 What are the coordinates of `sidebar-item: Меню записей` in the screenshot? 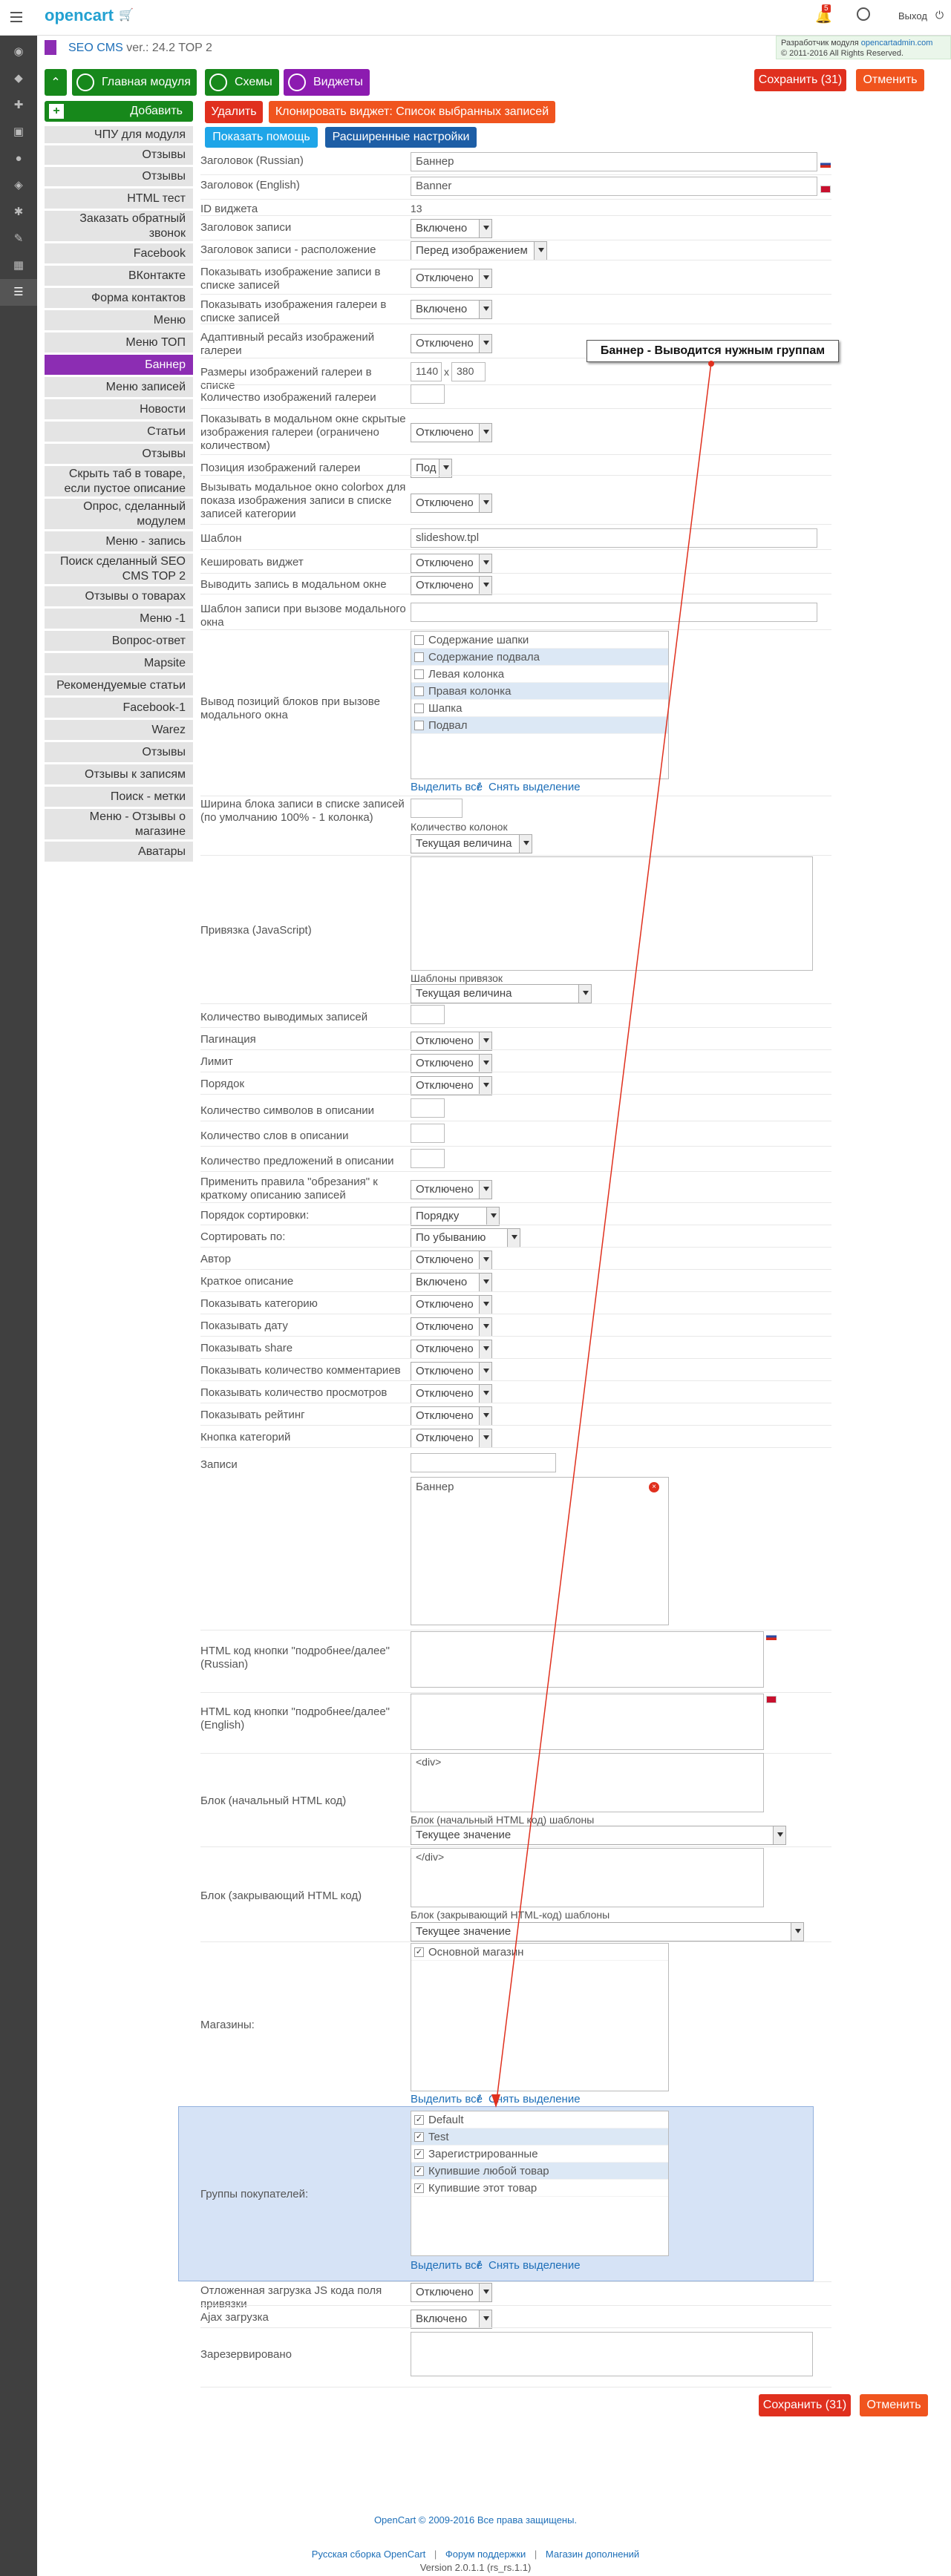 It's located at (119, 388).